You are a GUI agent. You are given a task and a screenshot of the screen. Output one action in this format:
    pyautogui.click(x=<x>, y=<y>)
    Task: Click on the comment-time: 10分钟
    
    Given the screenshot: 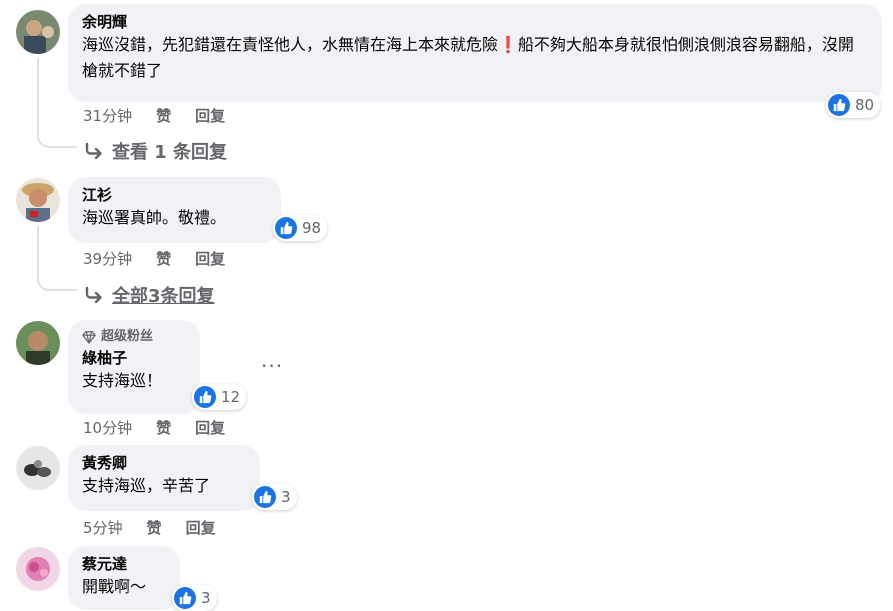 What is the action you would take?
    pyautogui.click(x=107, y=428)
    